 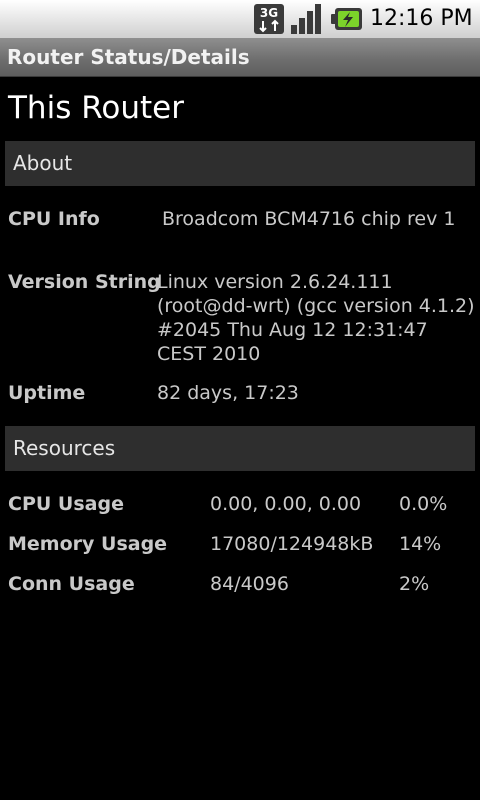 I want to click on signal-strength-icon, so click(x=306, y=19).